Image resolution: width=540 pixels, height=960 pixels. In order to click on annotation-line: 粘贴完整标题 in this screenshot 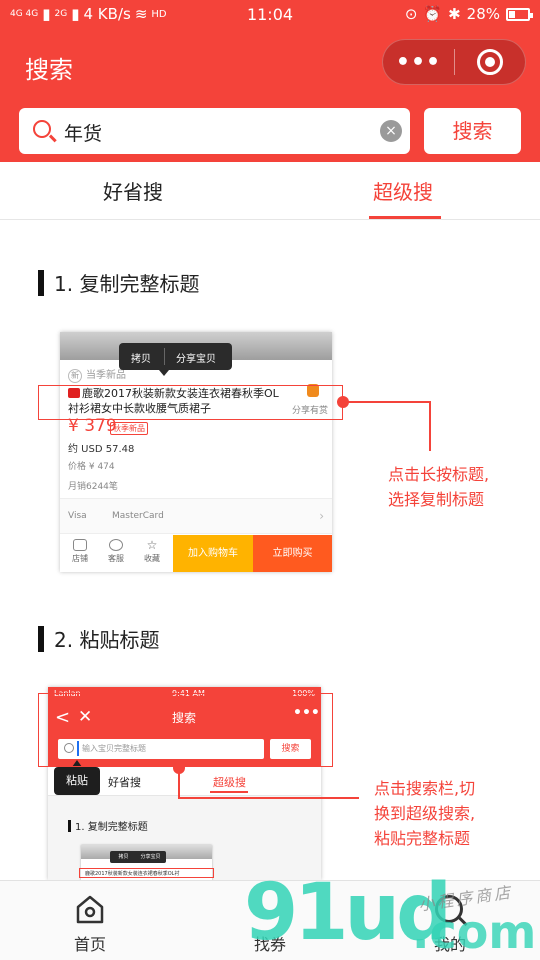, I will do `click(422, 838)`.